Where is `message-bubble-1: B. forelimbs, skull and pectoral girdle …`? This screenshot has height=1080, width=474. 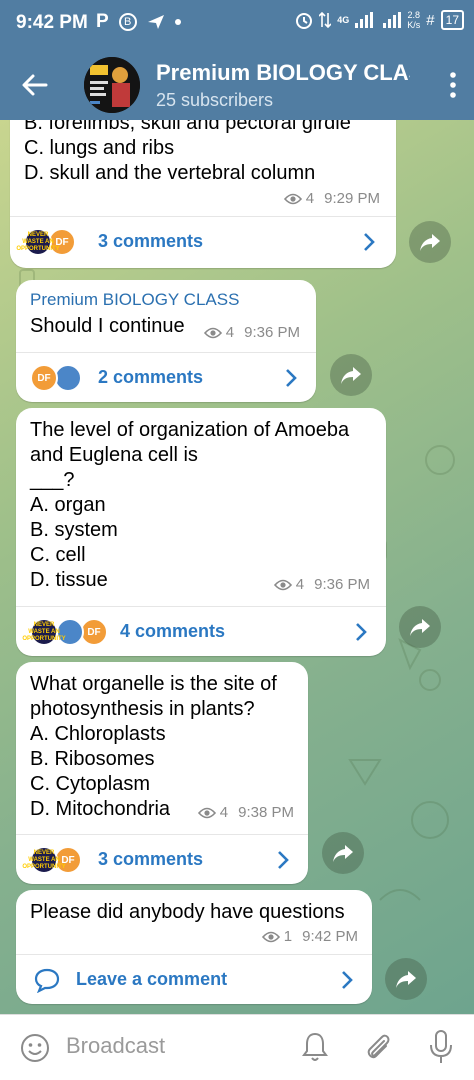
message-bubble-1: B. forelimbs, skull and pectoral girdle … is located at coordinates (203, 194).